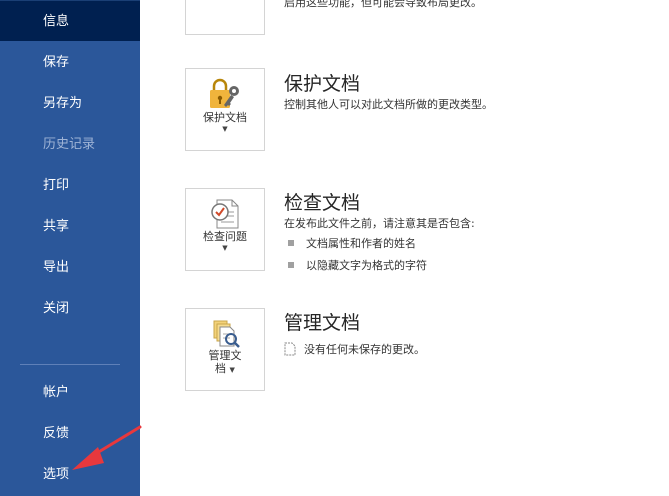 Image resolution: width=669 pixels, height=496 pixels. What do you see at coordinates (224, 93) in the screenshot?
I see `lock-key-icon` at bounding box center [224, 93].